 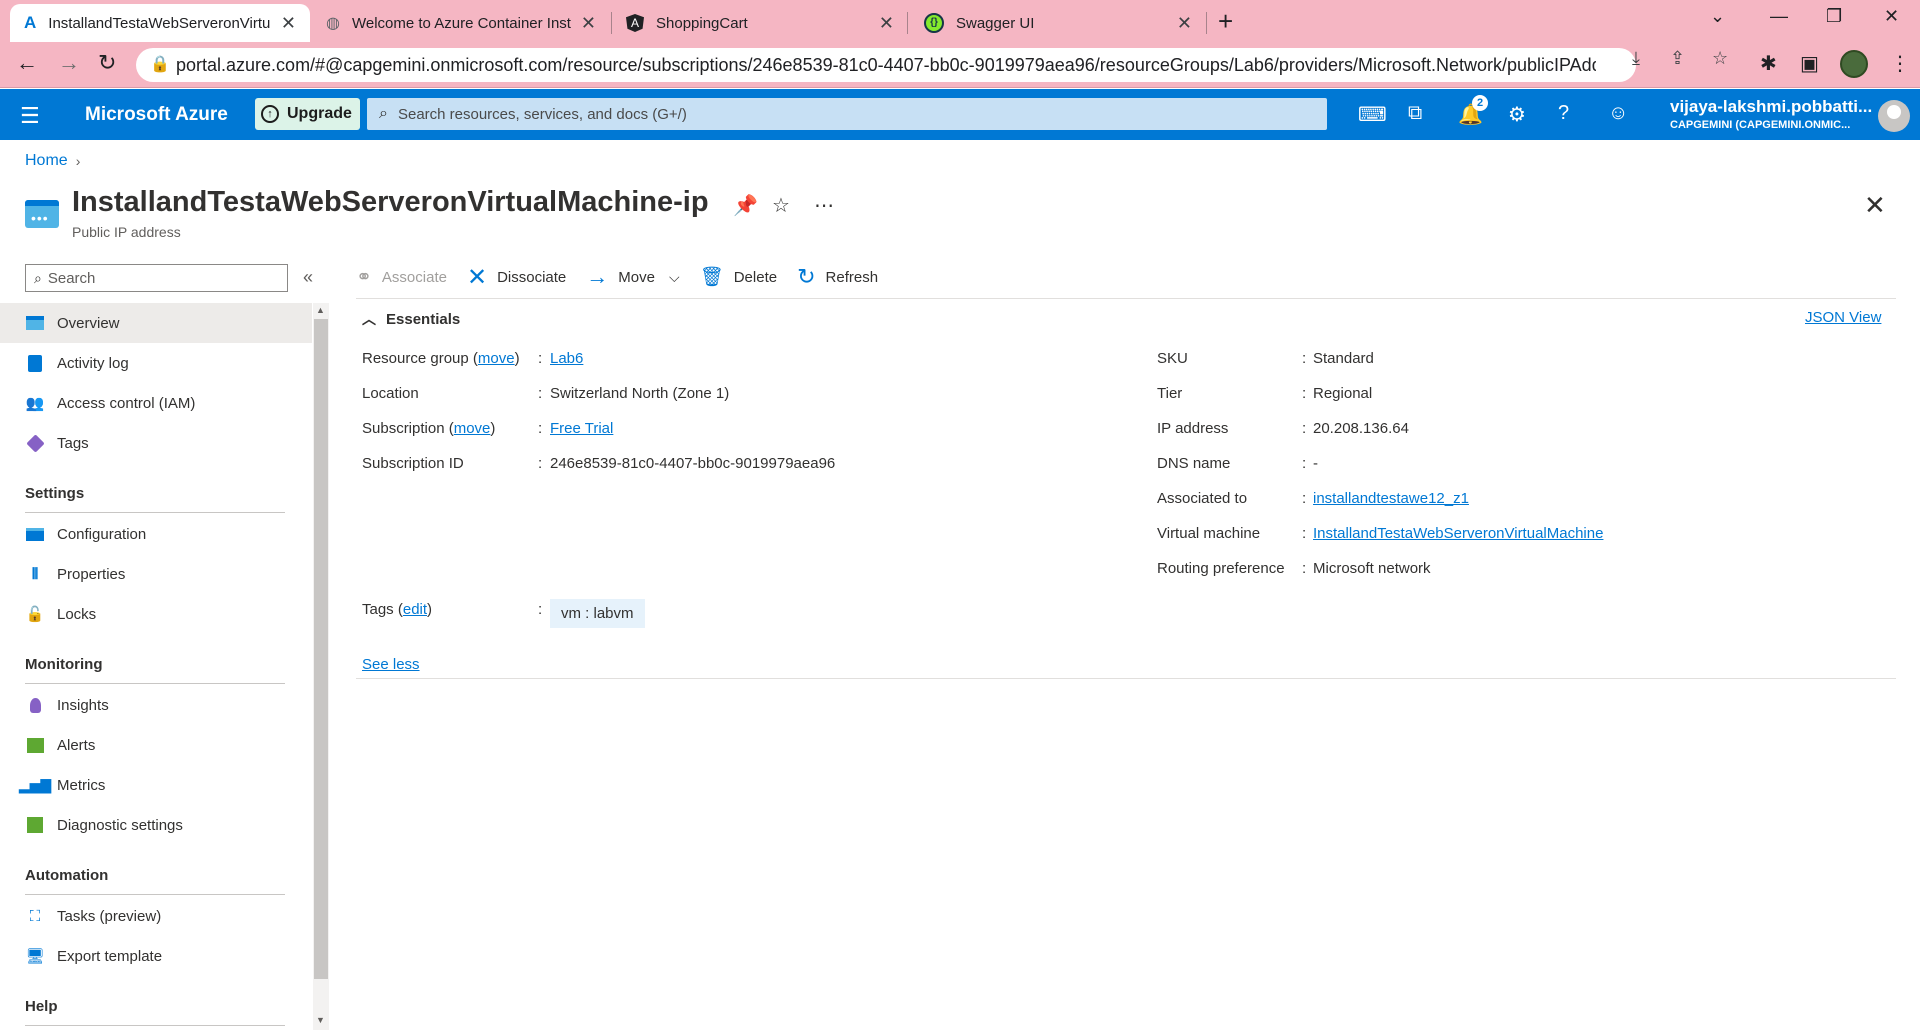 I want to click on resource-menu-search: ⌕, so click(x=156, y=278).